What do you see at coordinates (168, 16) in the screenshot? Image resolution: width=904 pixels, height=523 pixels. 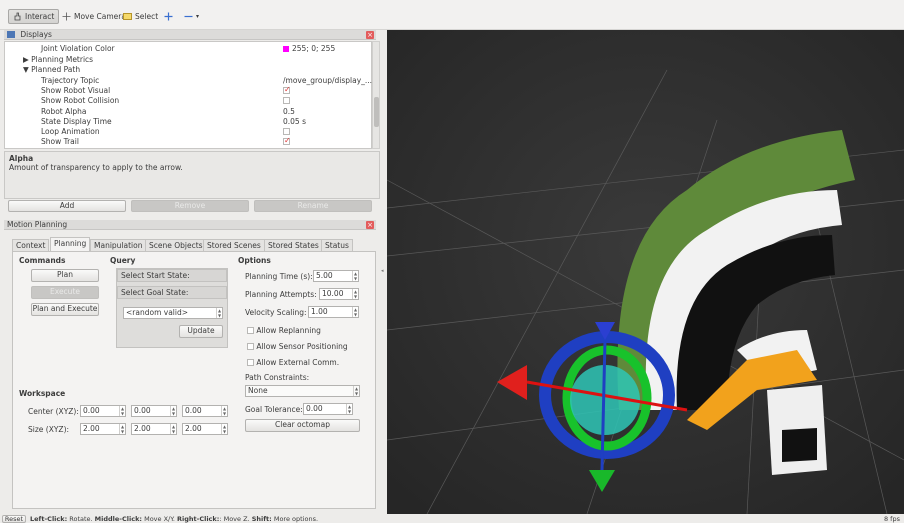 I see `focus-camera-button` at bounding box center [168, 16].